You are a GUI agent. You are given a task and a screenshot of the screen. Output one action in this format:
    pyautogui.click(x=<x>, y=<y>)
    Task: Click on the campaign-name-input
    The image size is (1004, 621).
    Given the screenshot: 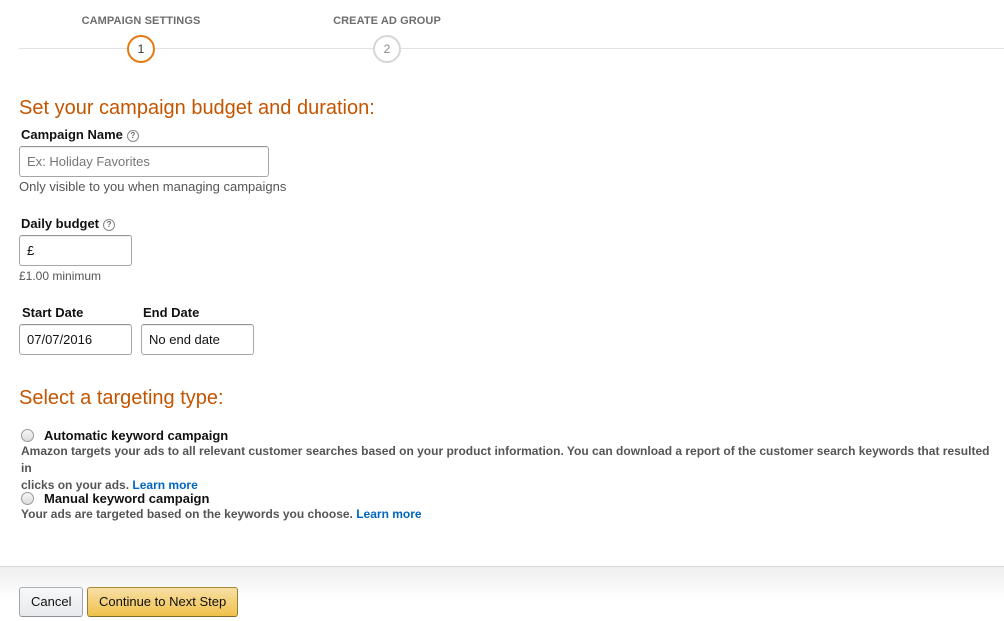 What is the action you would take?
    pyautogui.click(x=144, y=161)
    